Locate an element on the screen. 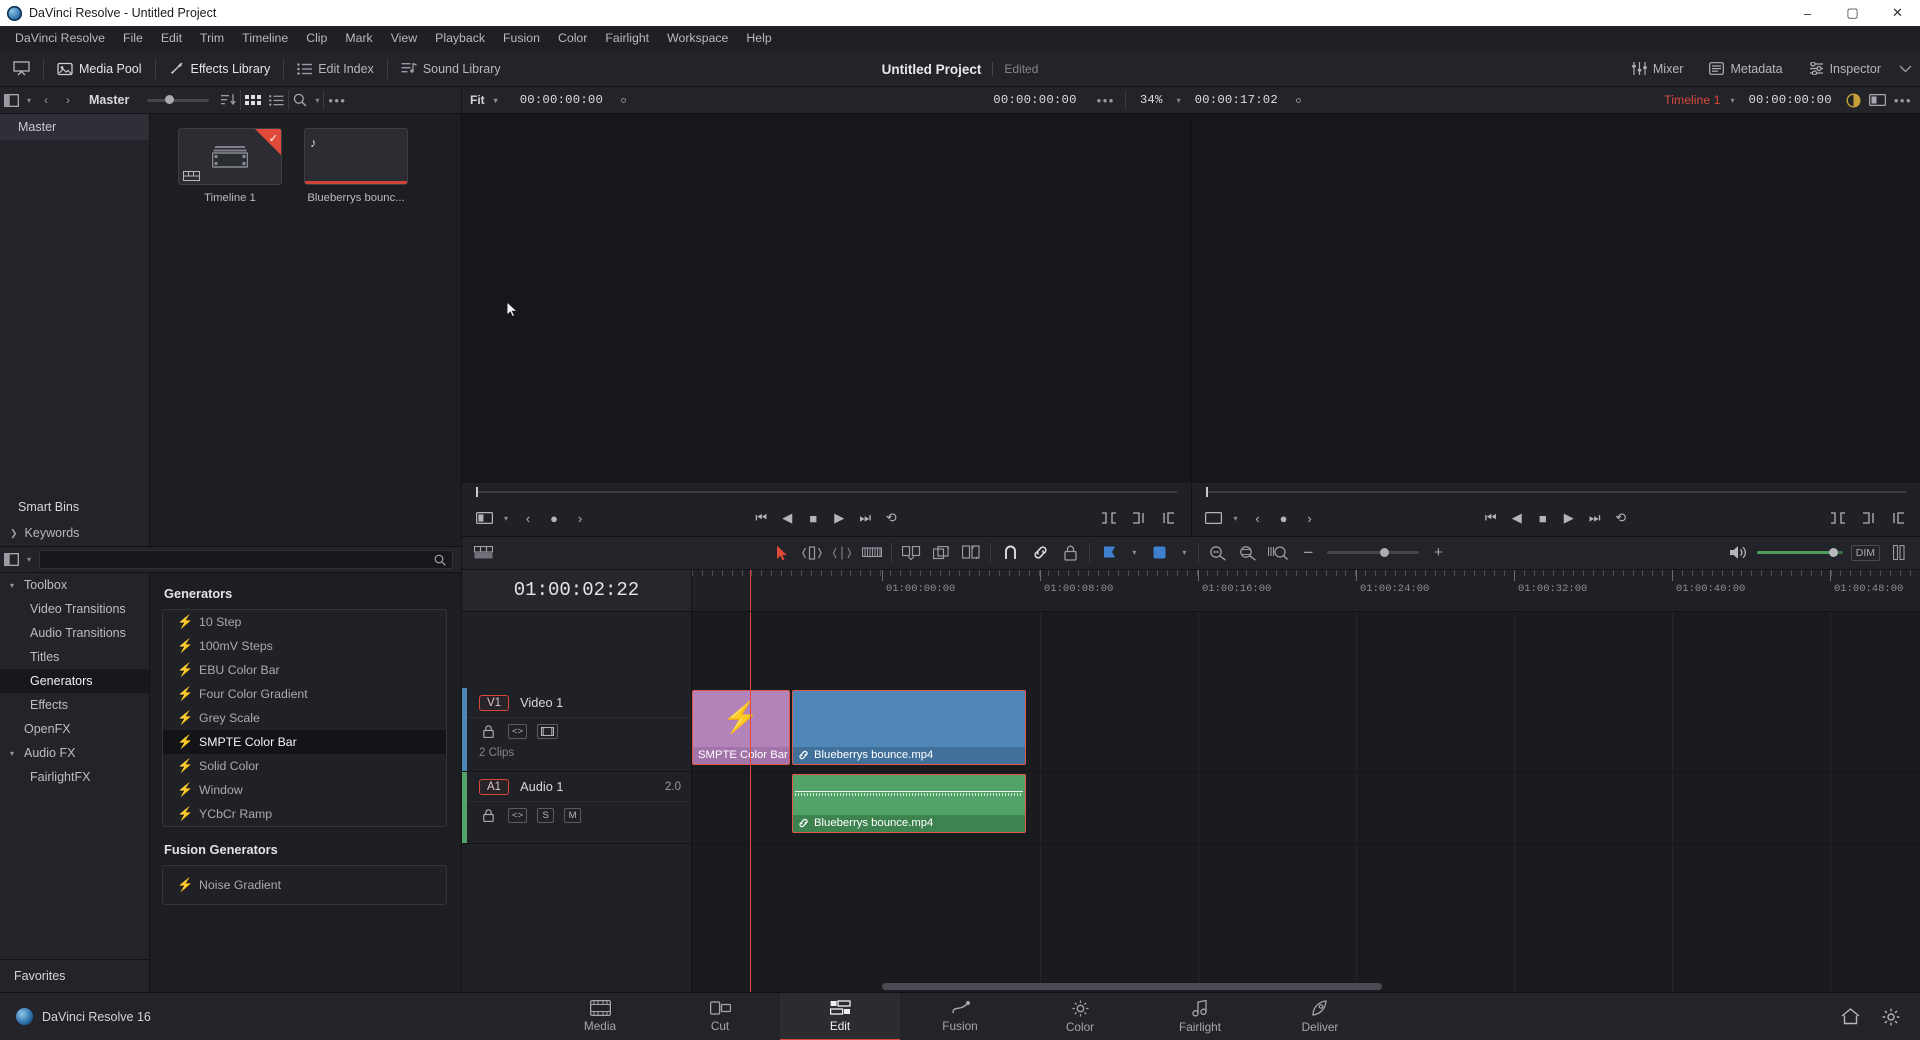 Image resolution: width=1920 pixels, height=1040 pixels. effect-item-solid-color: ⚡ Solid Color is located at coordinates (304, 766).